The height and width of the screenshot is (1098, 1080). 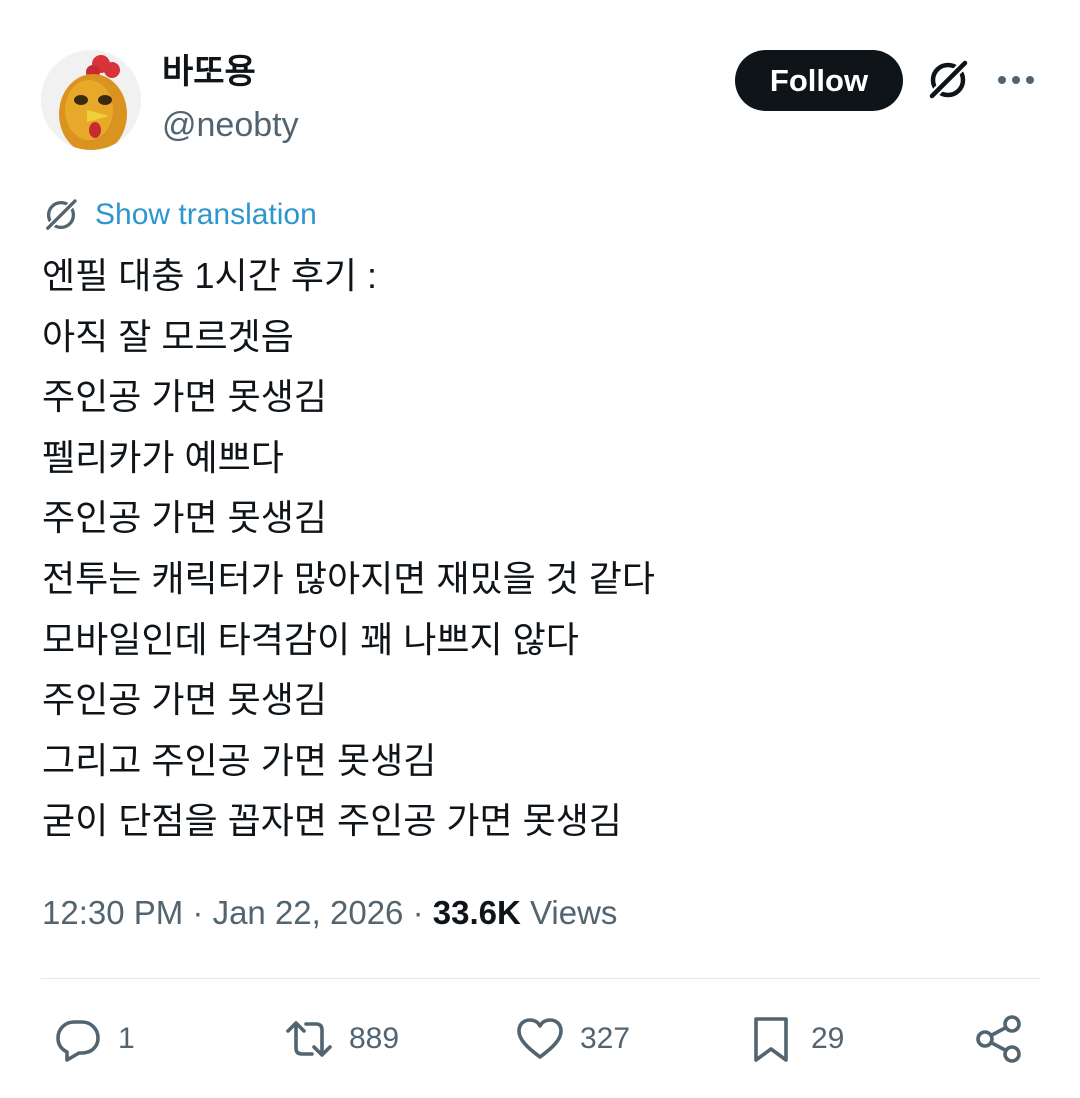 I want to click on tweet-time: 12:30 PM, so click(x=112, y=912).